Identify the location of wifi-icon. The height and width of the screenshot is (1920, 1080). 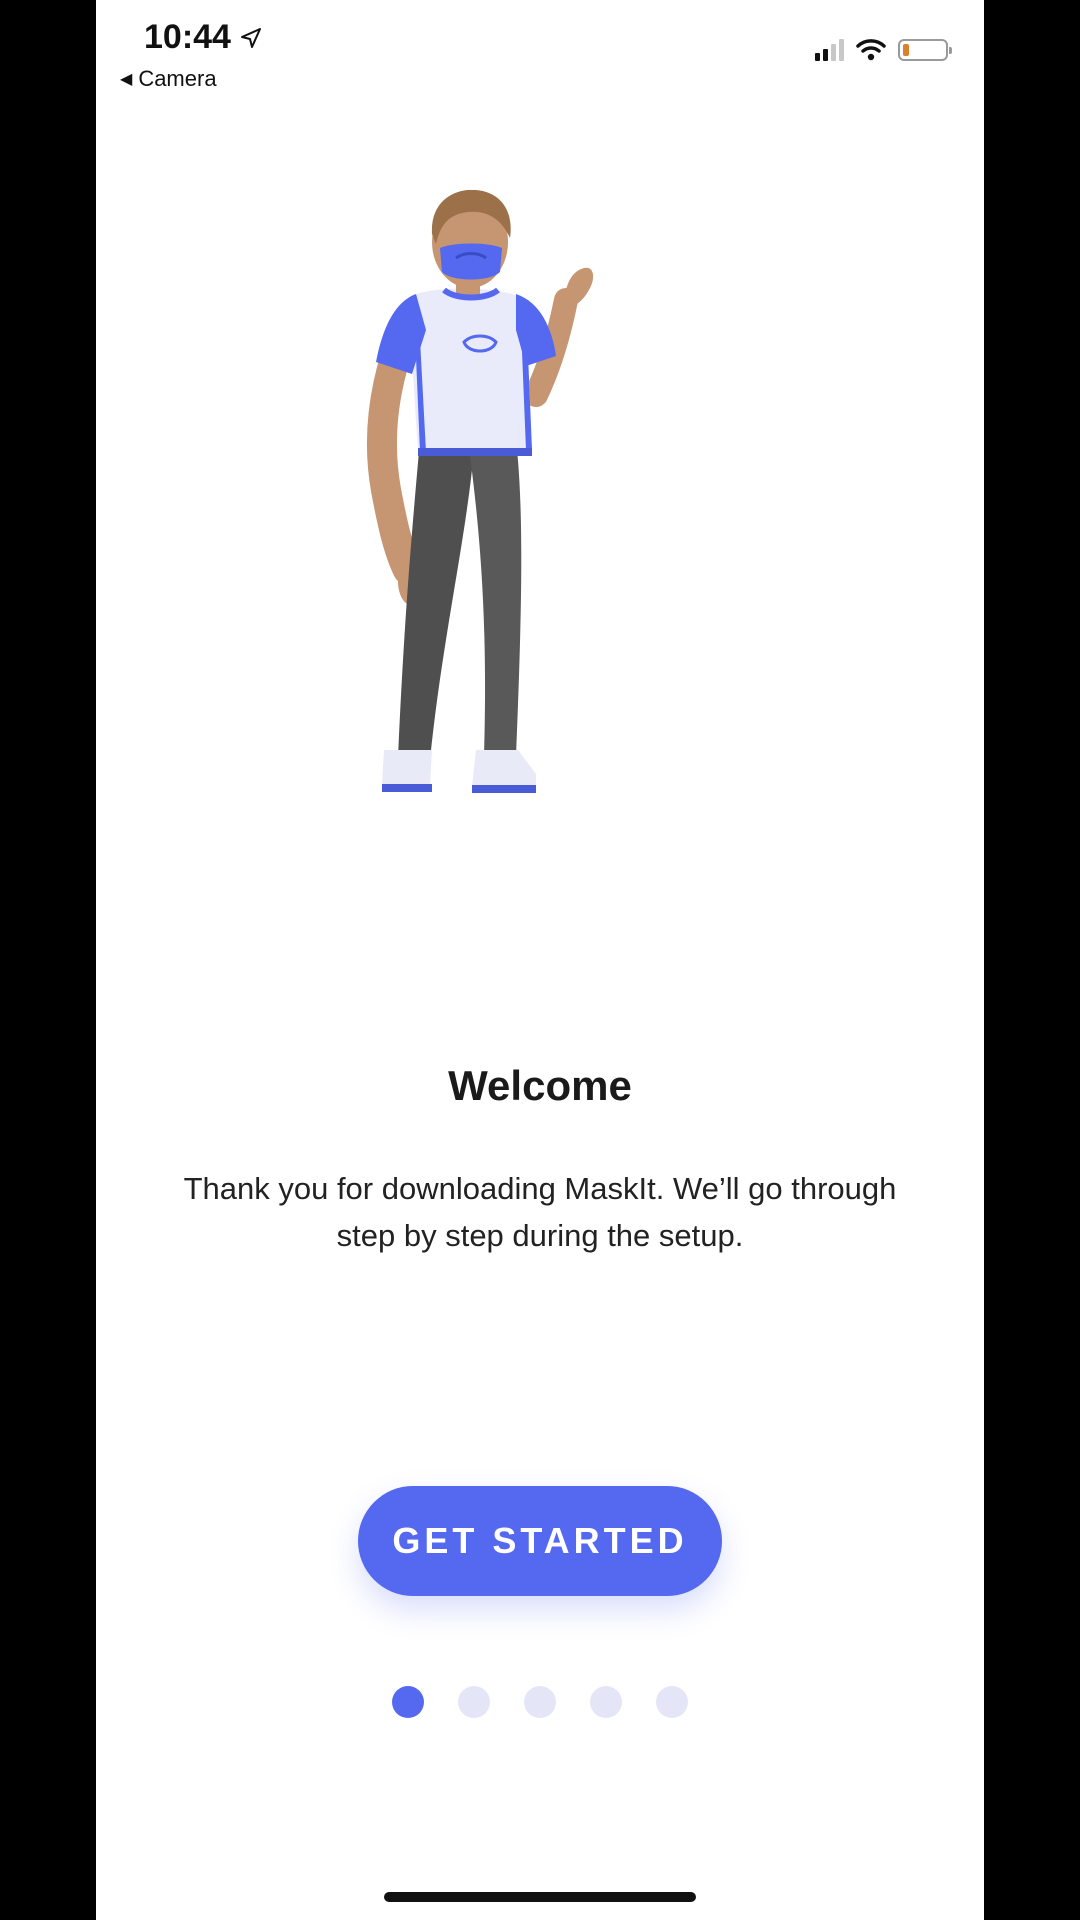
(871, 50).